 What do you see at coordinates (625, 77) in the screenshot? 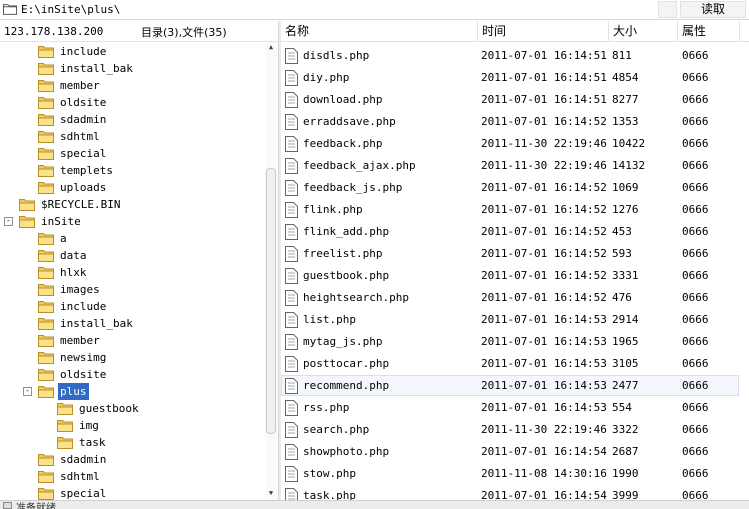
I see `file-size: 4854` at bounding box center [625, 77].